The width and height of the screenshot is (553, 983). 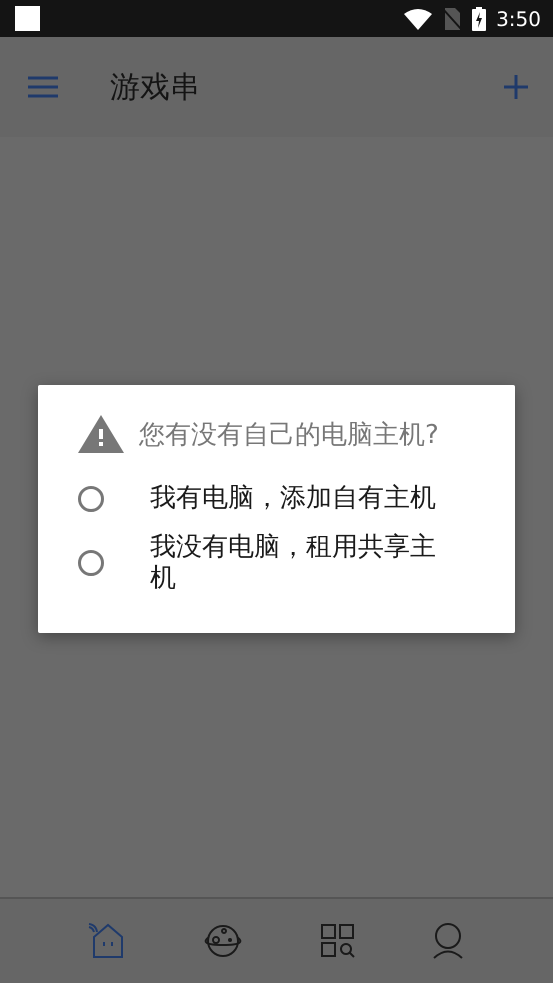 What do you see at coordinates (338, 941) in the screenshot?
I see `apps-search-icon` at bounding box center [338, 941].